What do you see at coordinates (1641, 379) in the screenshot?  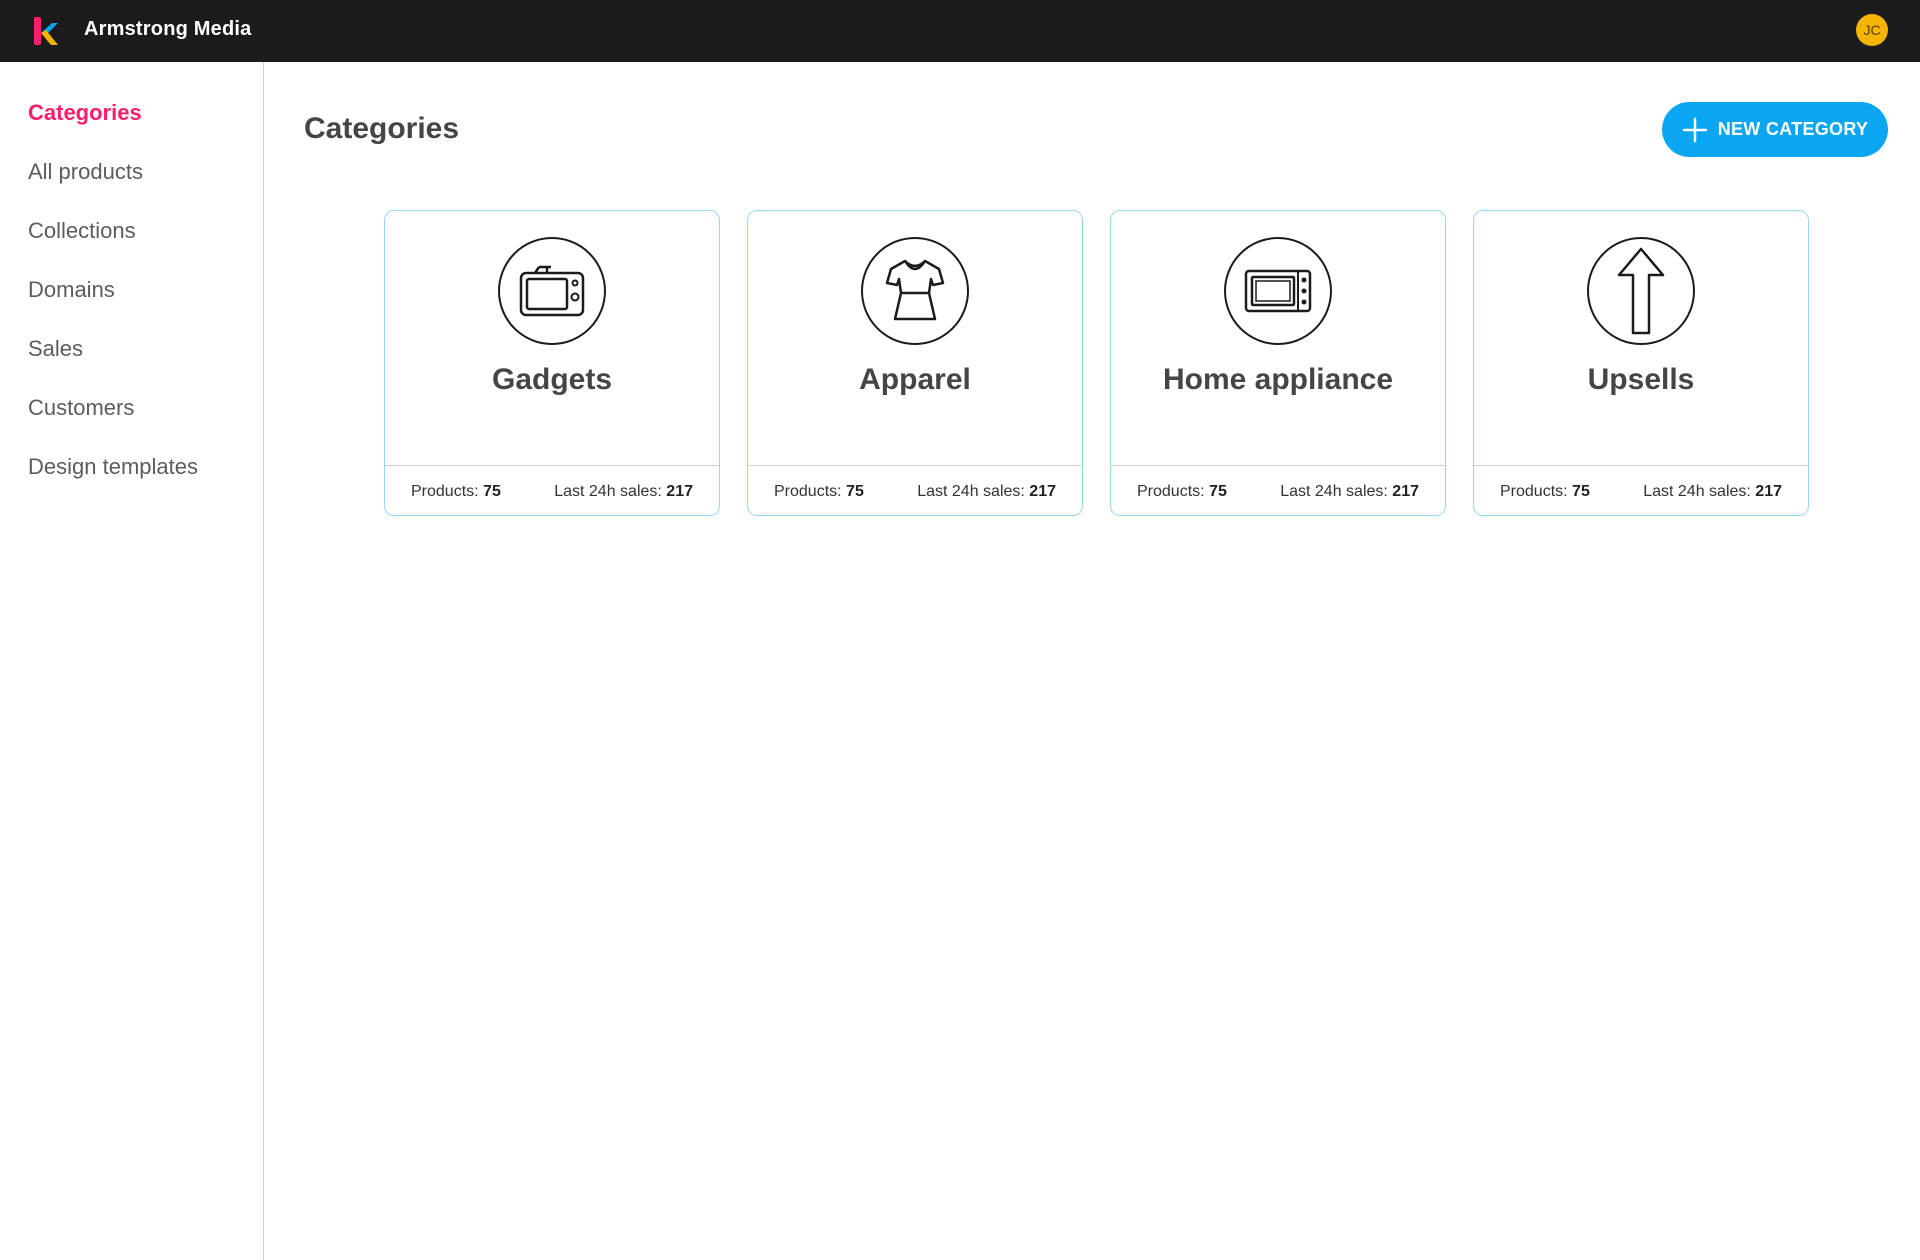 I see `category-name: Upsells` at bounding box center [1641, 379].